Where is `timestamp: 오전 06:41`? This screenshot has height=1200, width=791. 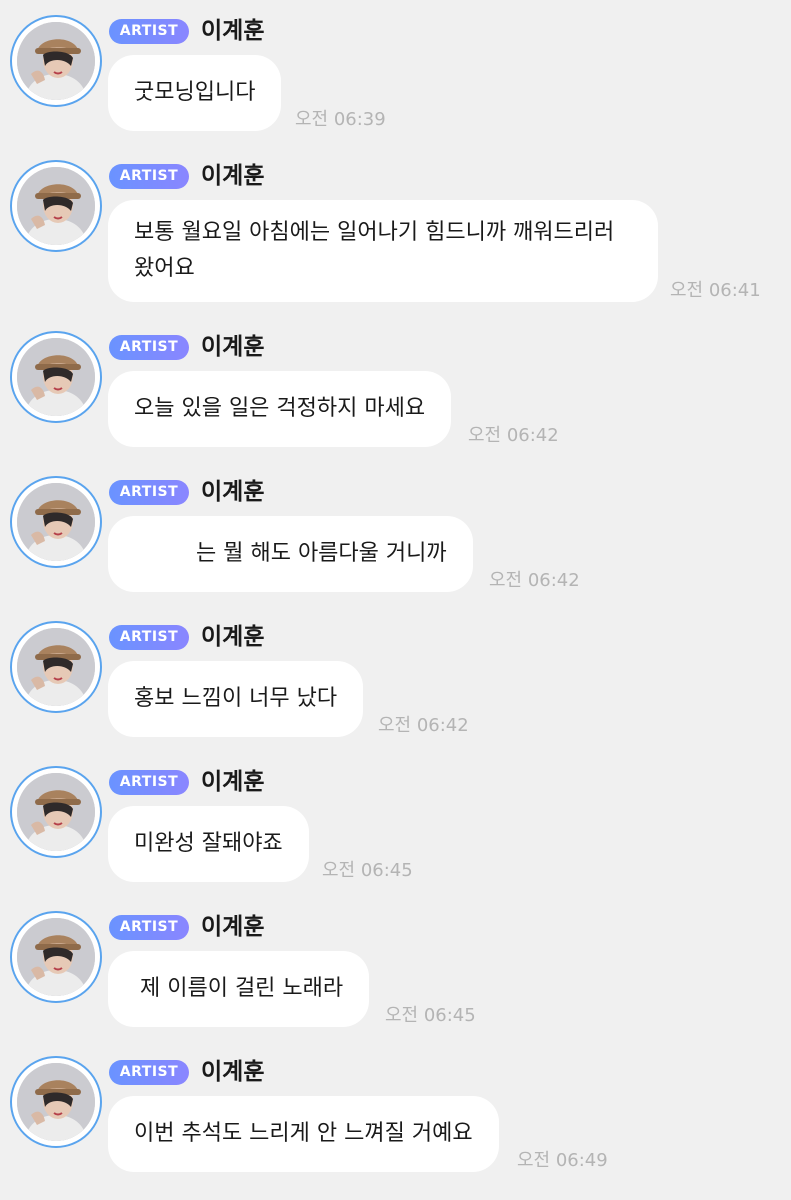 timestamp: 오전 06:41 is located at coordinates (715, 290).